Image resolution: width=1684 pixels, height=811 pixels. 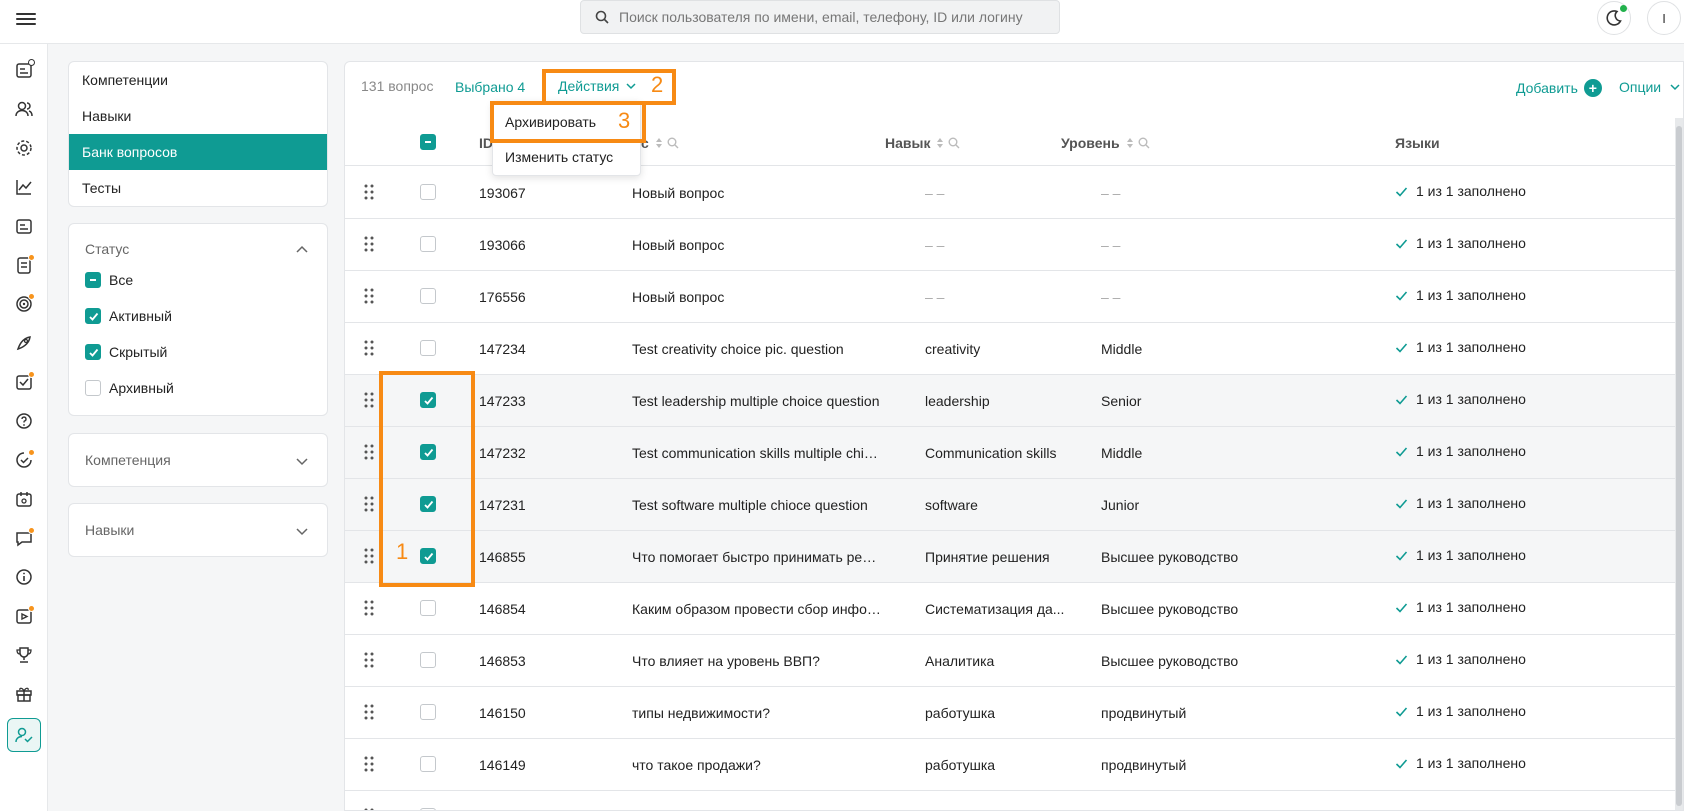 I want to click on target-icon, so click(x=24, y=304).